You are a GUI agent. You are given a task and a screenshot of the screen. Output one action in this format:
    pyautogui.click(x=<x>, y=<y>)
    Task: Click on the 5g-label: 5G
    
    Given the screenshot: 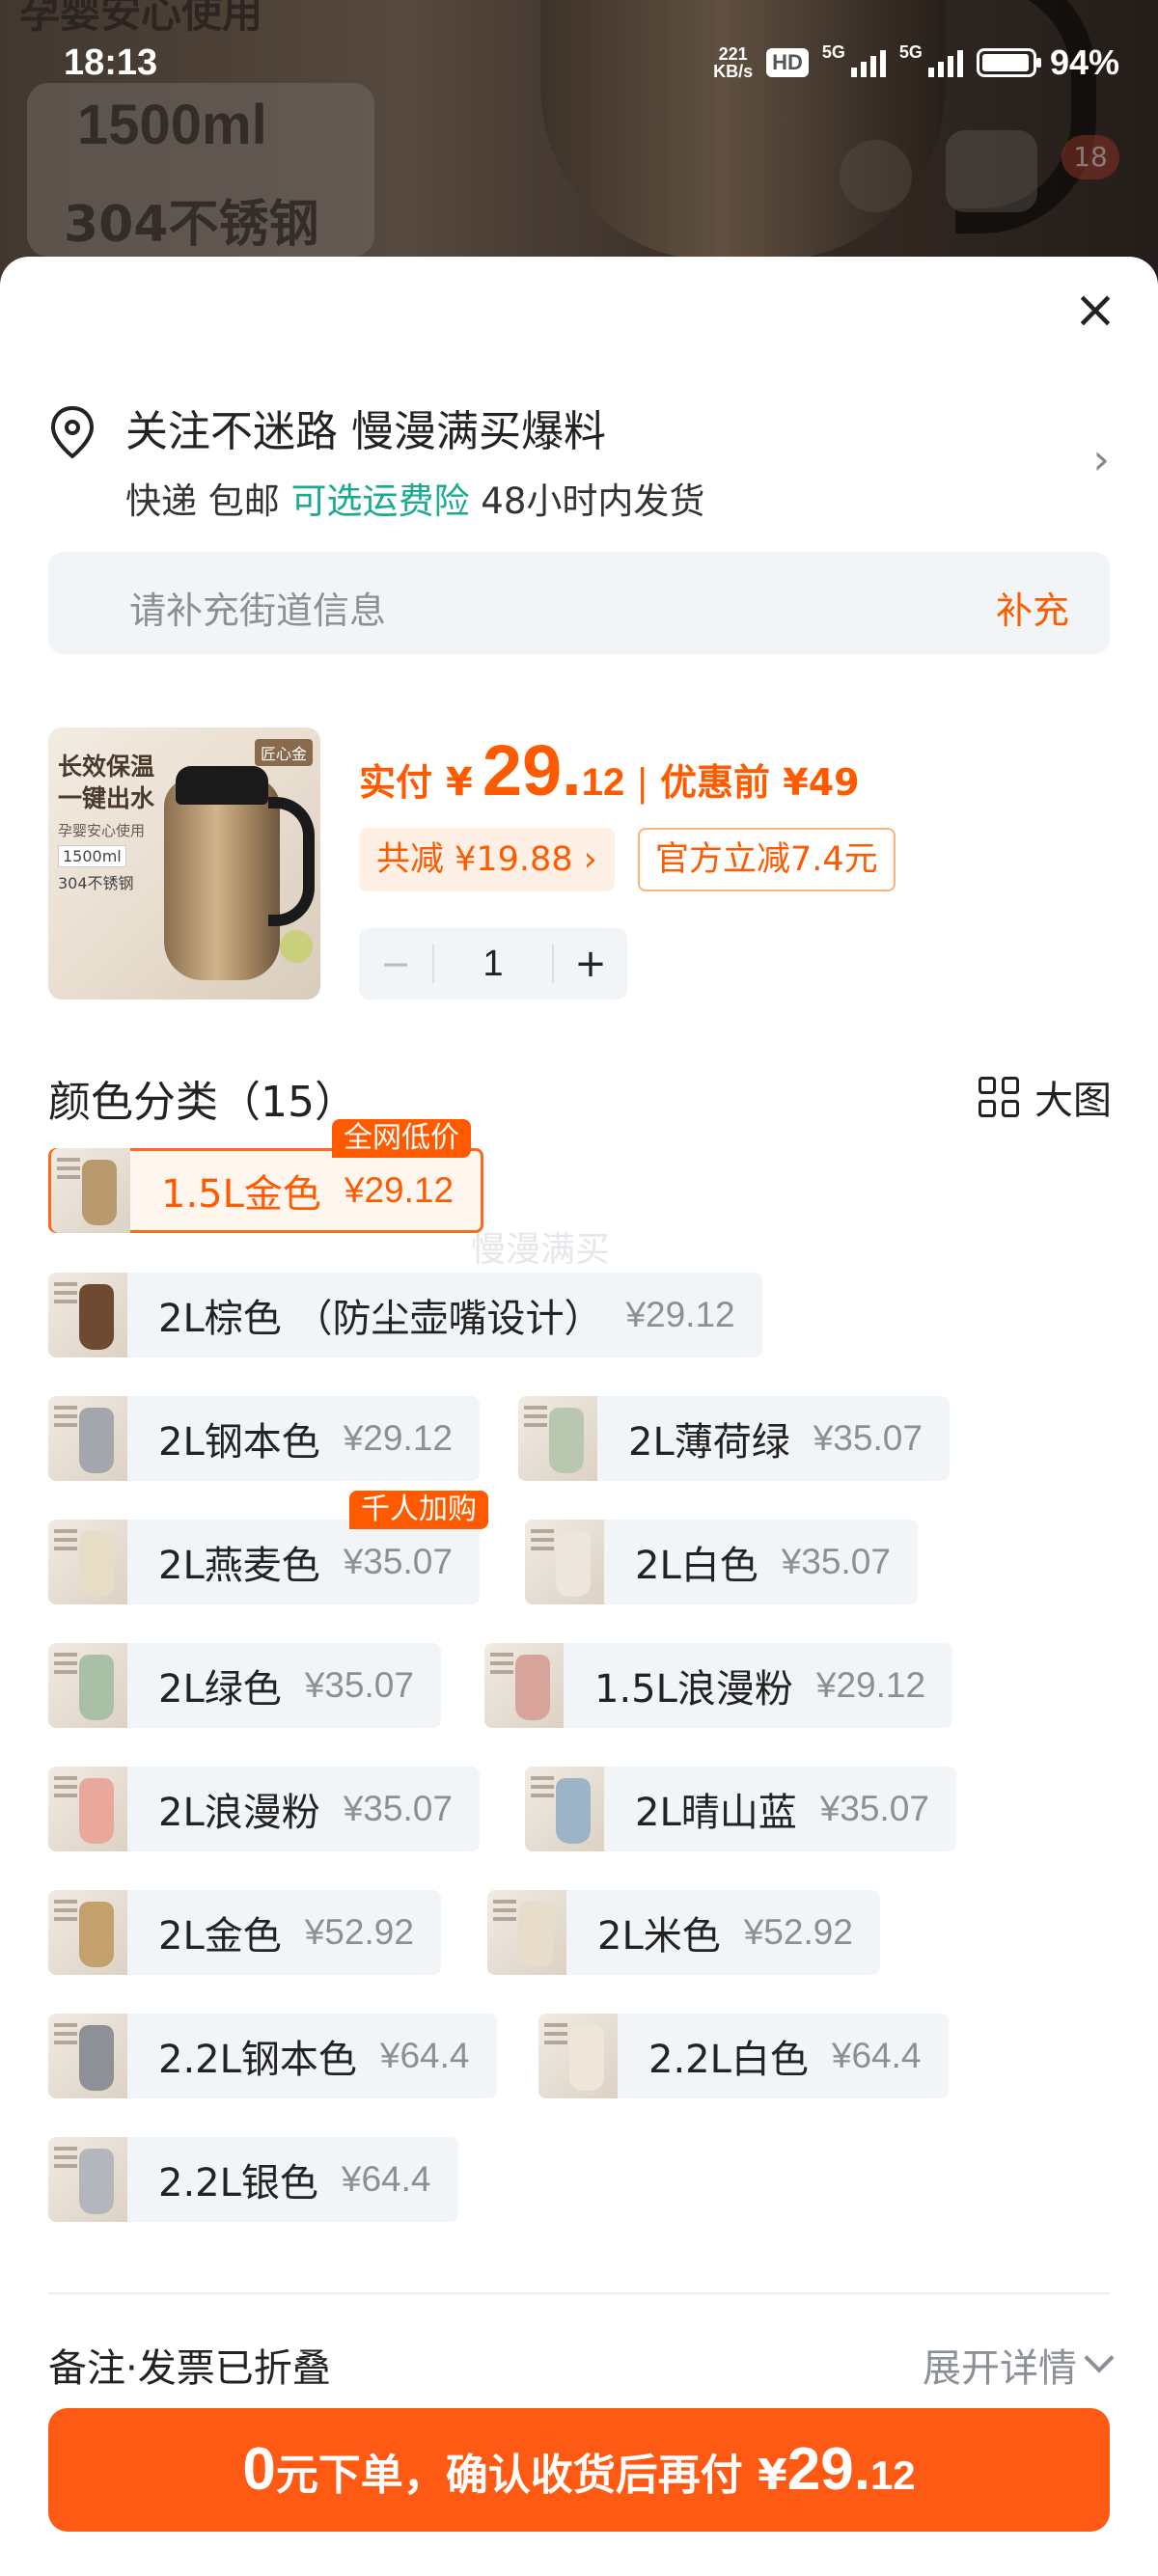 What is the action you would take?
    pyautogui.click(x=833, y=52)
    